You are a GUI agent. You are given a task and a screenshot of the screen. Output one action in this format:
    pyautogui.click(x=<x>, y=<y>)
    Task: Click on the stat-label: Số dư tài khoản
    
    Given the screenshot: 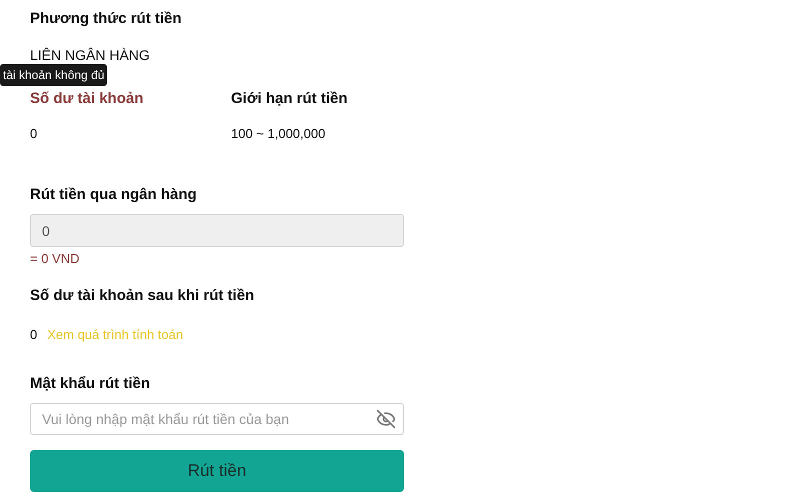 What is the action you would take?
    pyautogui.click(x=87, y=98)
    